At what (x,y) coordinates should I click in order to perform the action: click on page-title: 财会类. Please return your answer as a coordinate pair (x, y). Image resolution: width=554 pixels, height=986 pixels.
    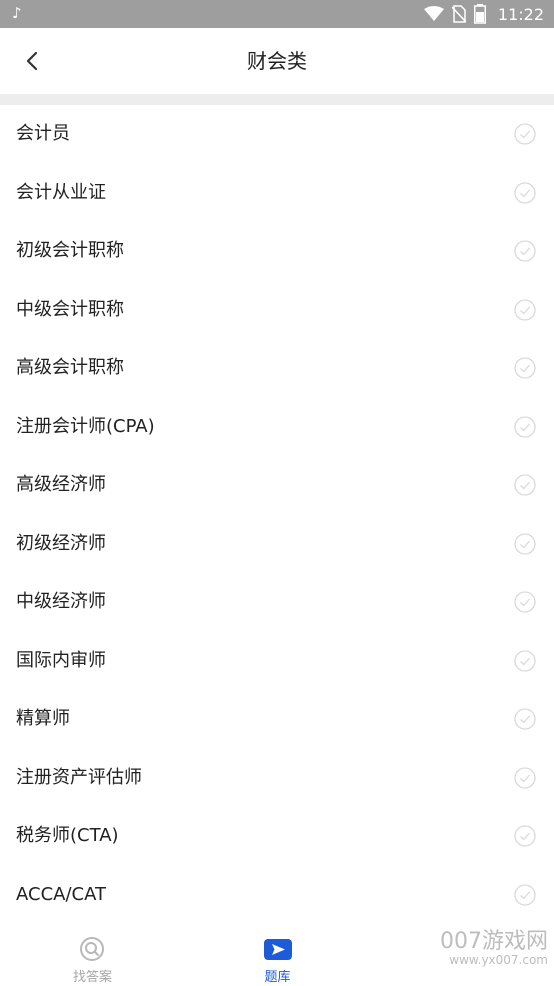
    Looking at the image, I should click on (277, 61).